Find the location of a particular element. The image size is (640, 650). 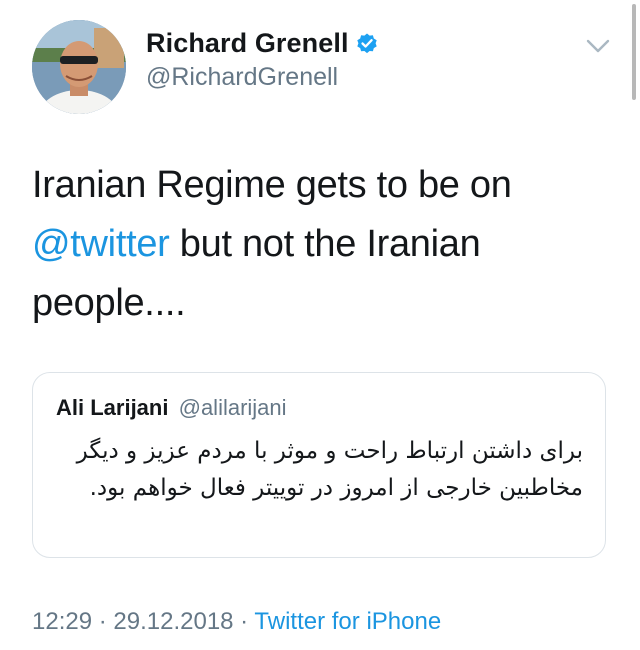

tweet-source-link: Twitter for iPhone is located at coordinates (347, 621).